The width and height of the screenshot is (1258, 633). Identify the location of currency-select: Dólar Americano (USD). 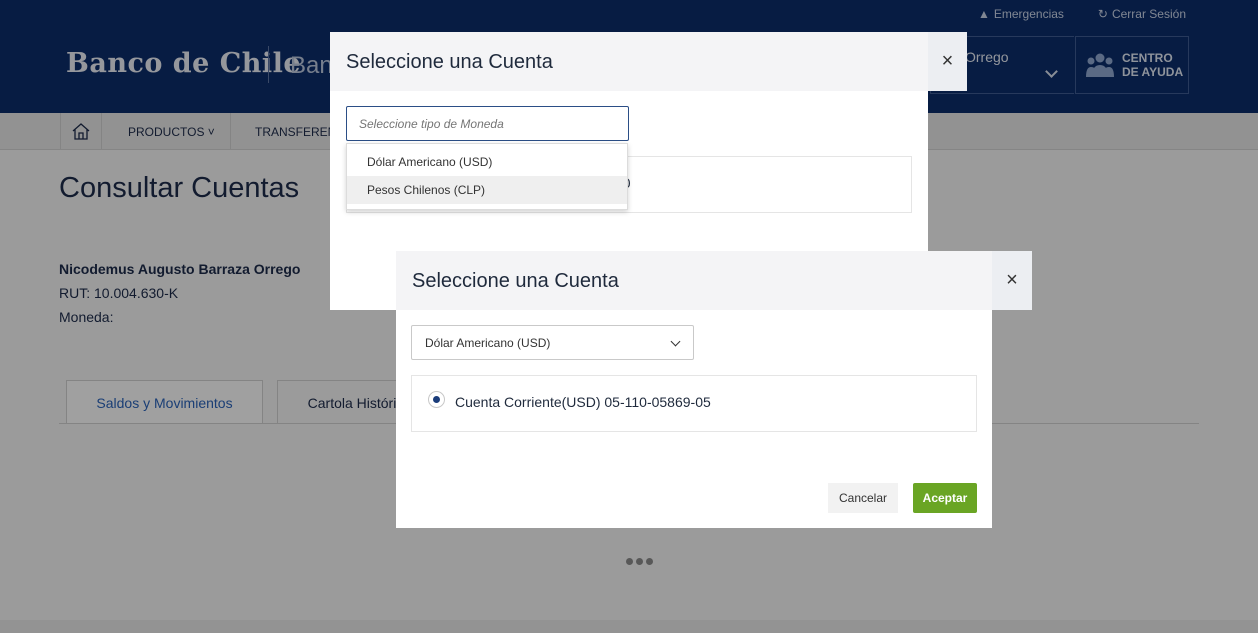
(552, 342).